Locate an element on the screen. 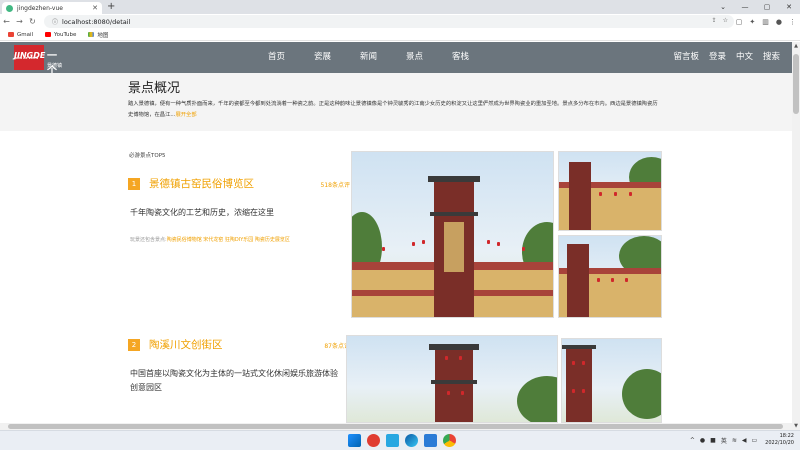 The width and height of the screenshot is (800, 450). battery-icon: ▭ is located at coordinates (755, 440).